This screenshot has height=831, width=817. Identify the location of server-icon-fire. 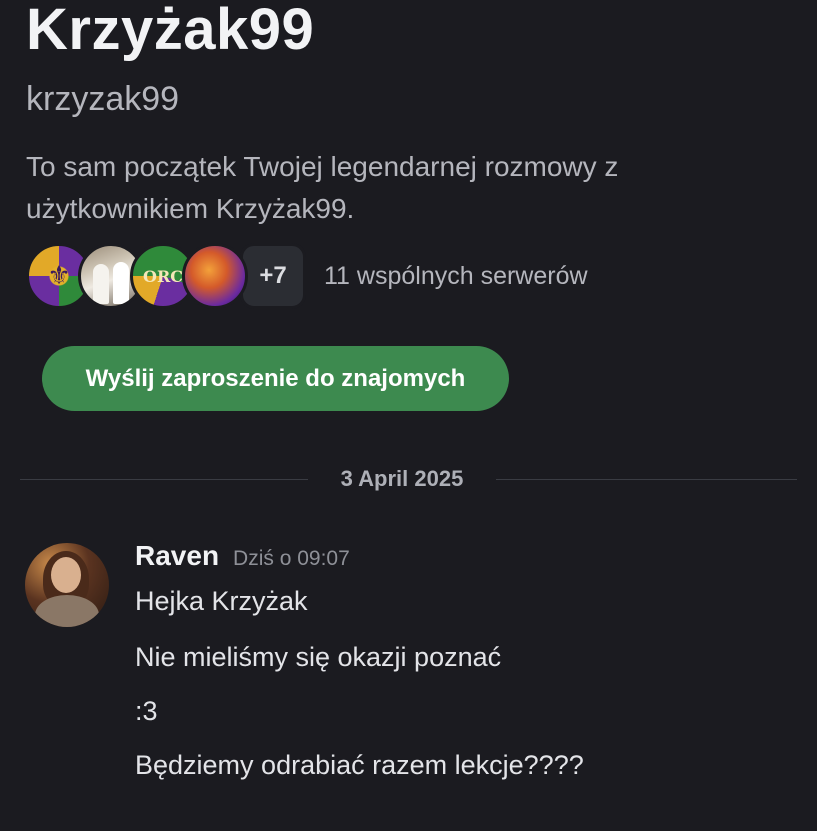
(215, 276).